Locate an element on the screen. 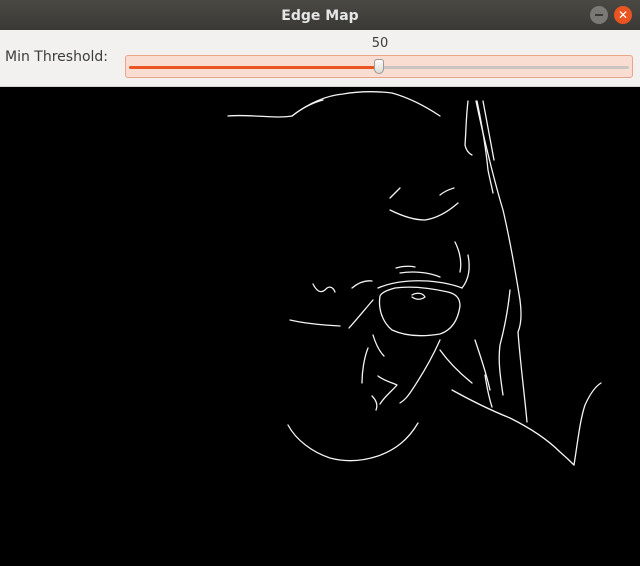  edge-chin is located at coordinates (353, 442).